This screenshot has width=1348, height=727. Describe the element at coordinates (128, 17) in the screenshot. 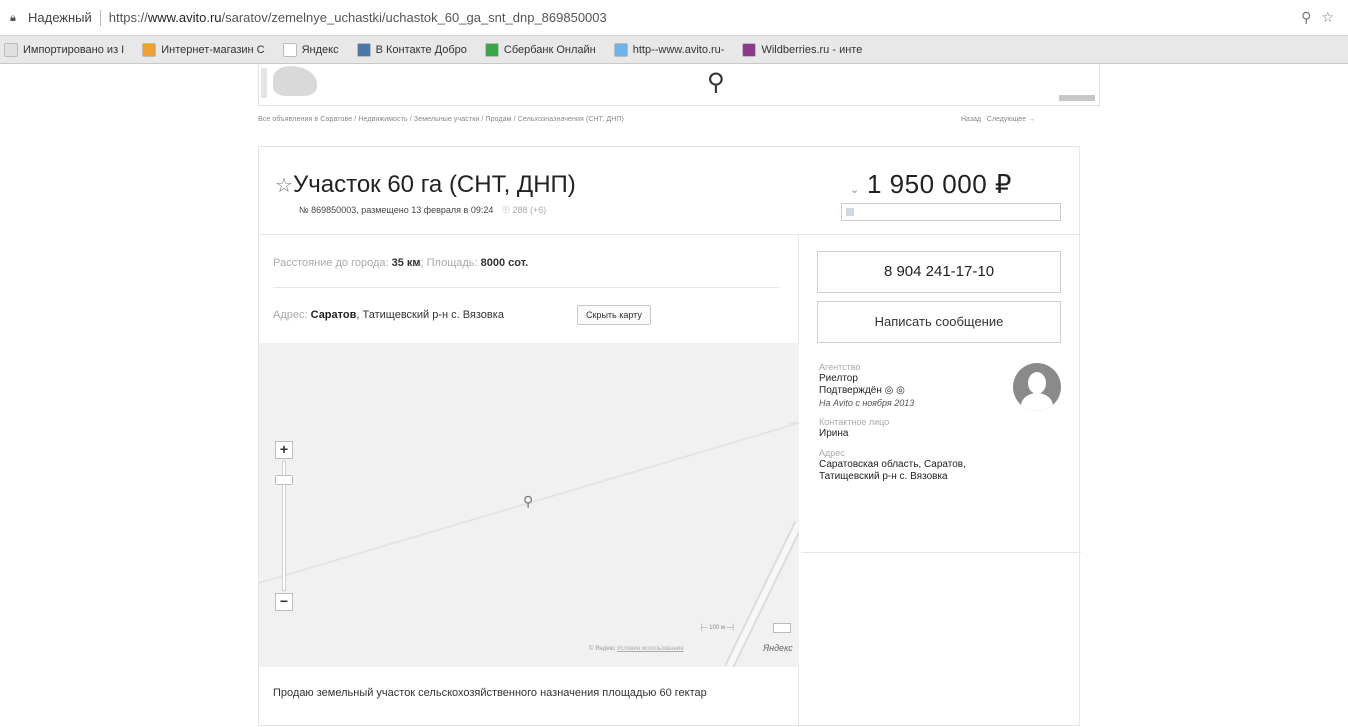

I see `url-prefix: https://` at that location.